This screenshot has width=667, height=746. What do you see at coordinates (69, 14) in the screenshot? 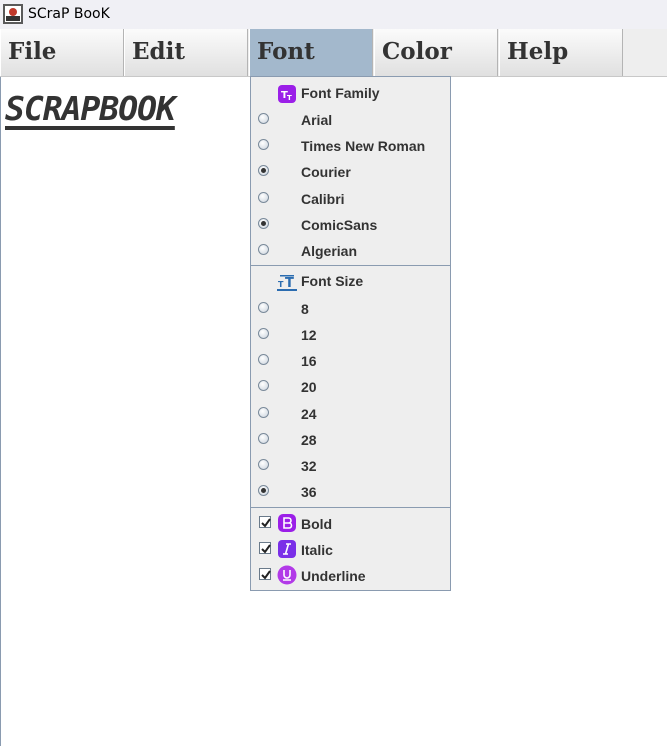
I see `window-title: SCraP BooK` at bounding box center [69, 14].